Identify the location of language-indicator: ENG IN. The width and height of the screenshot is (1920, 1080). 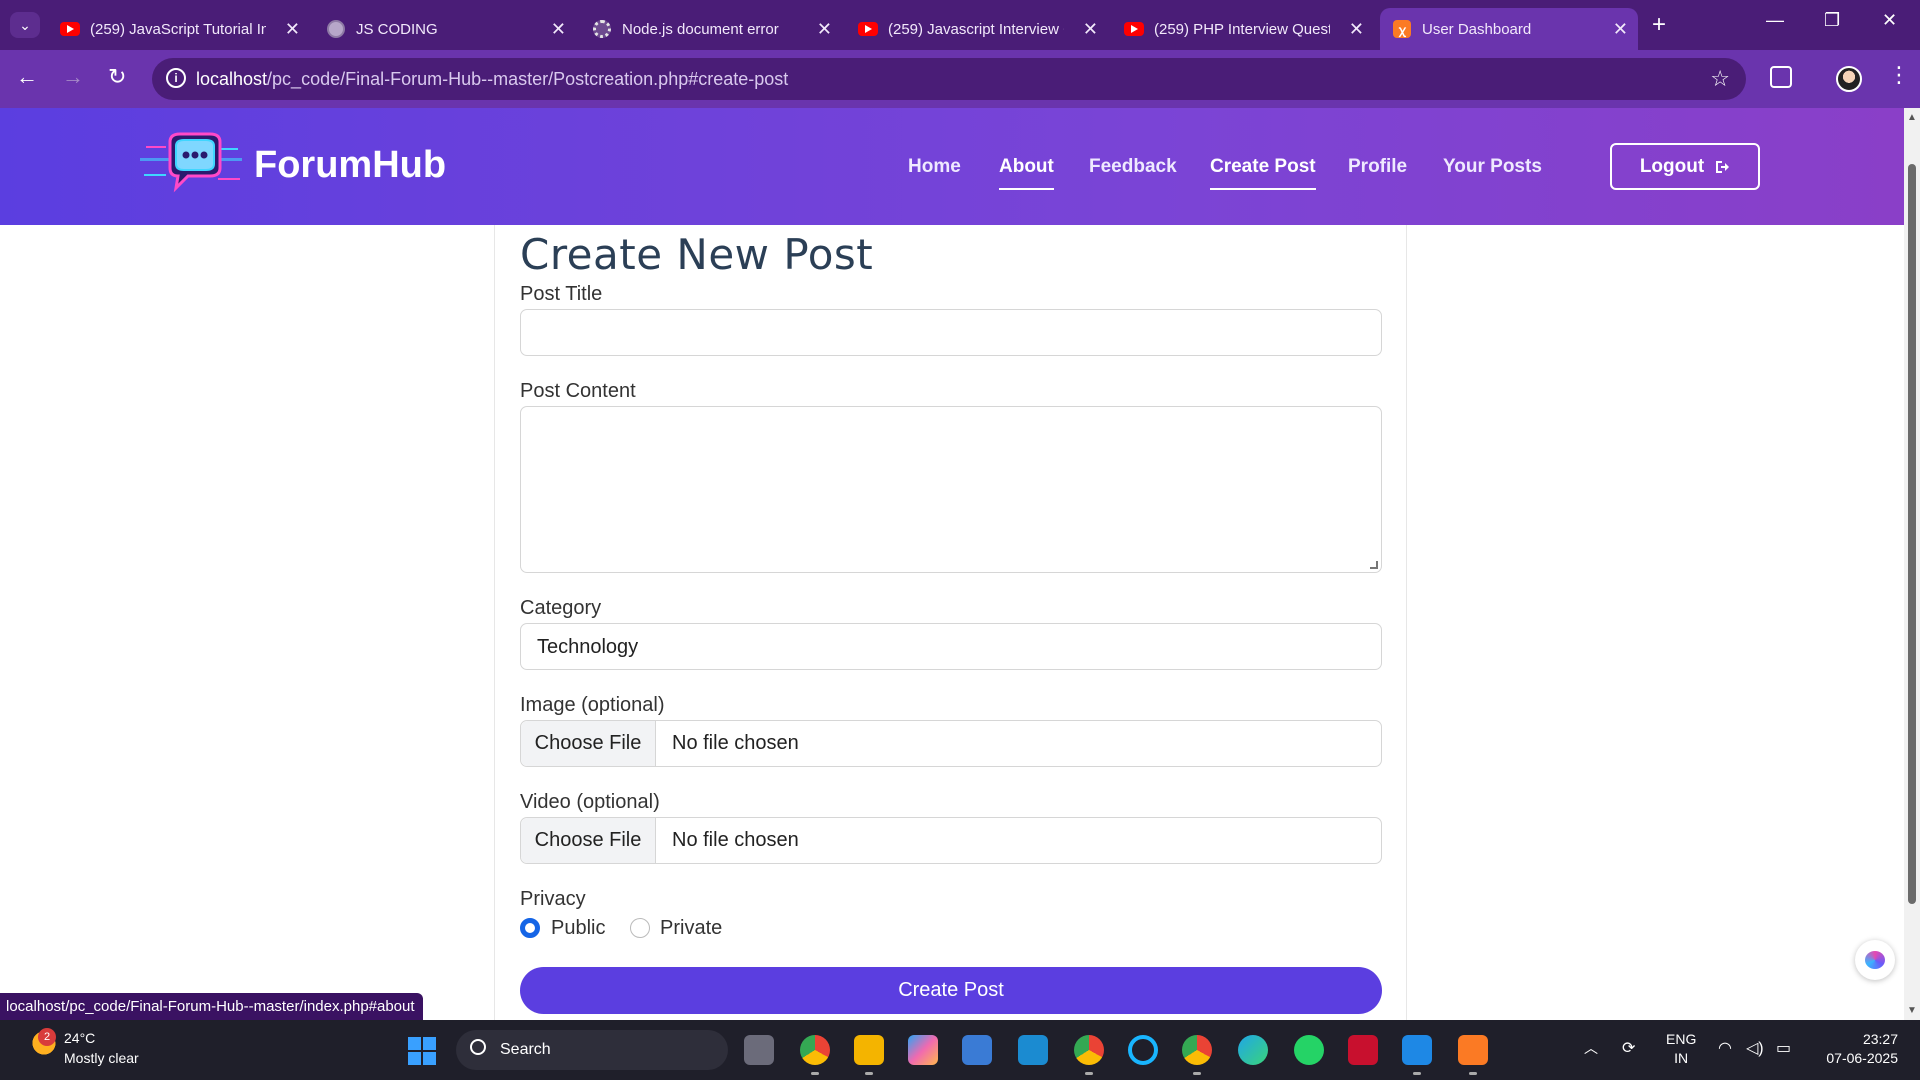
(1681, 1049).